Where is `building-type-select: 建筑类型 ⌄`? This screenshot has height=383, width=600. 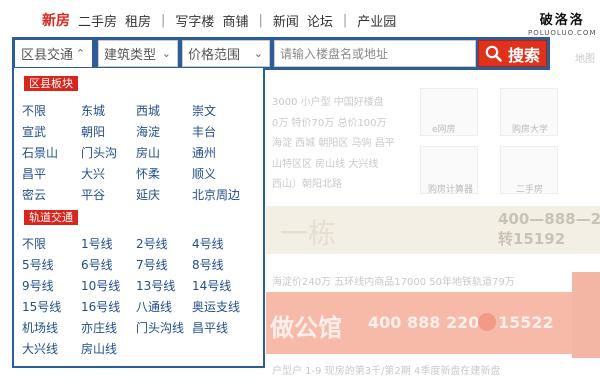 building-type-select: 建筑类型 ⌄ is located at coordinates (138, 53).